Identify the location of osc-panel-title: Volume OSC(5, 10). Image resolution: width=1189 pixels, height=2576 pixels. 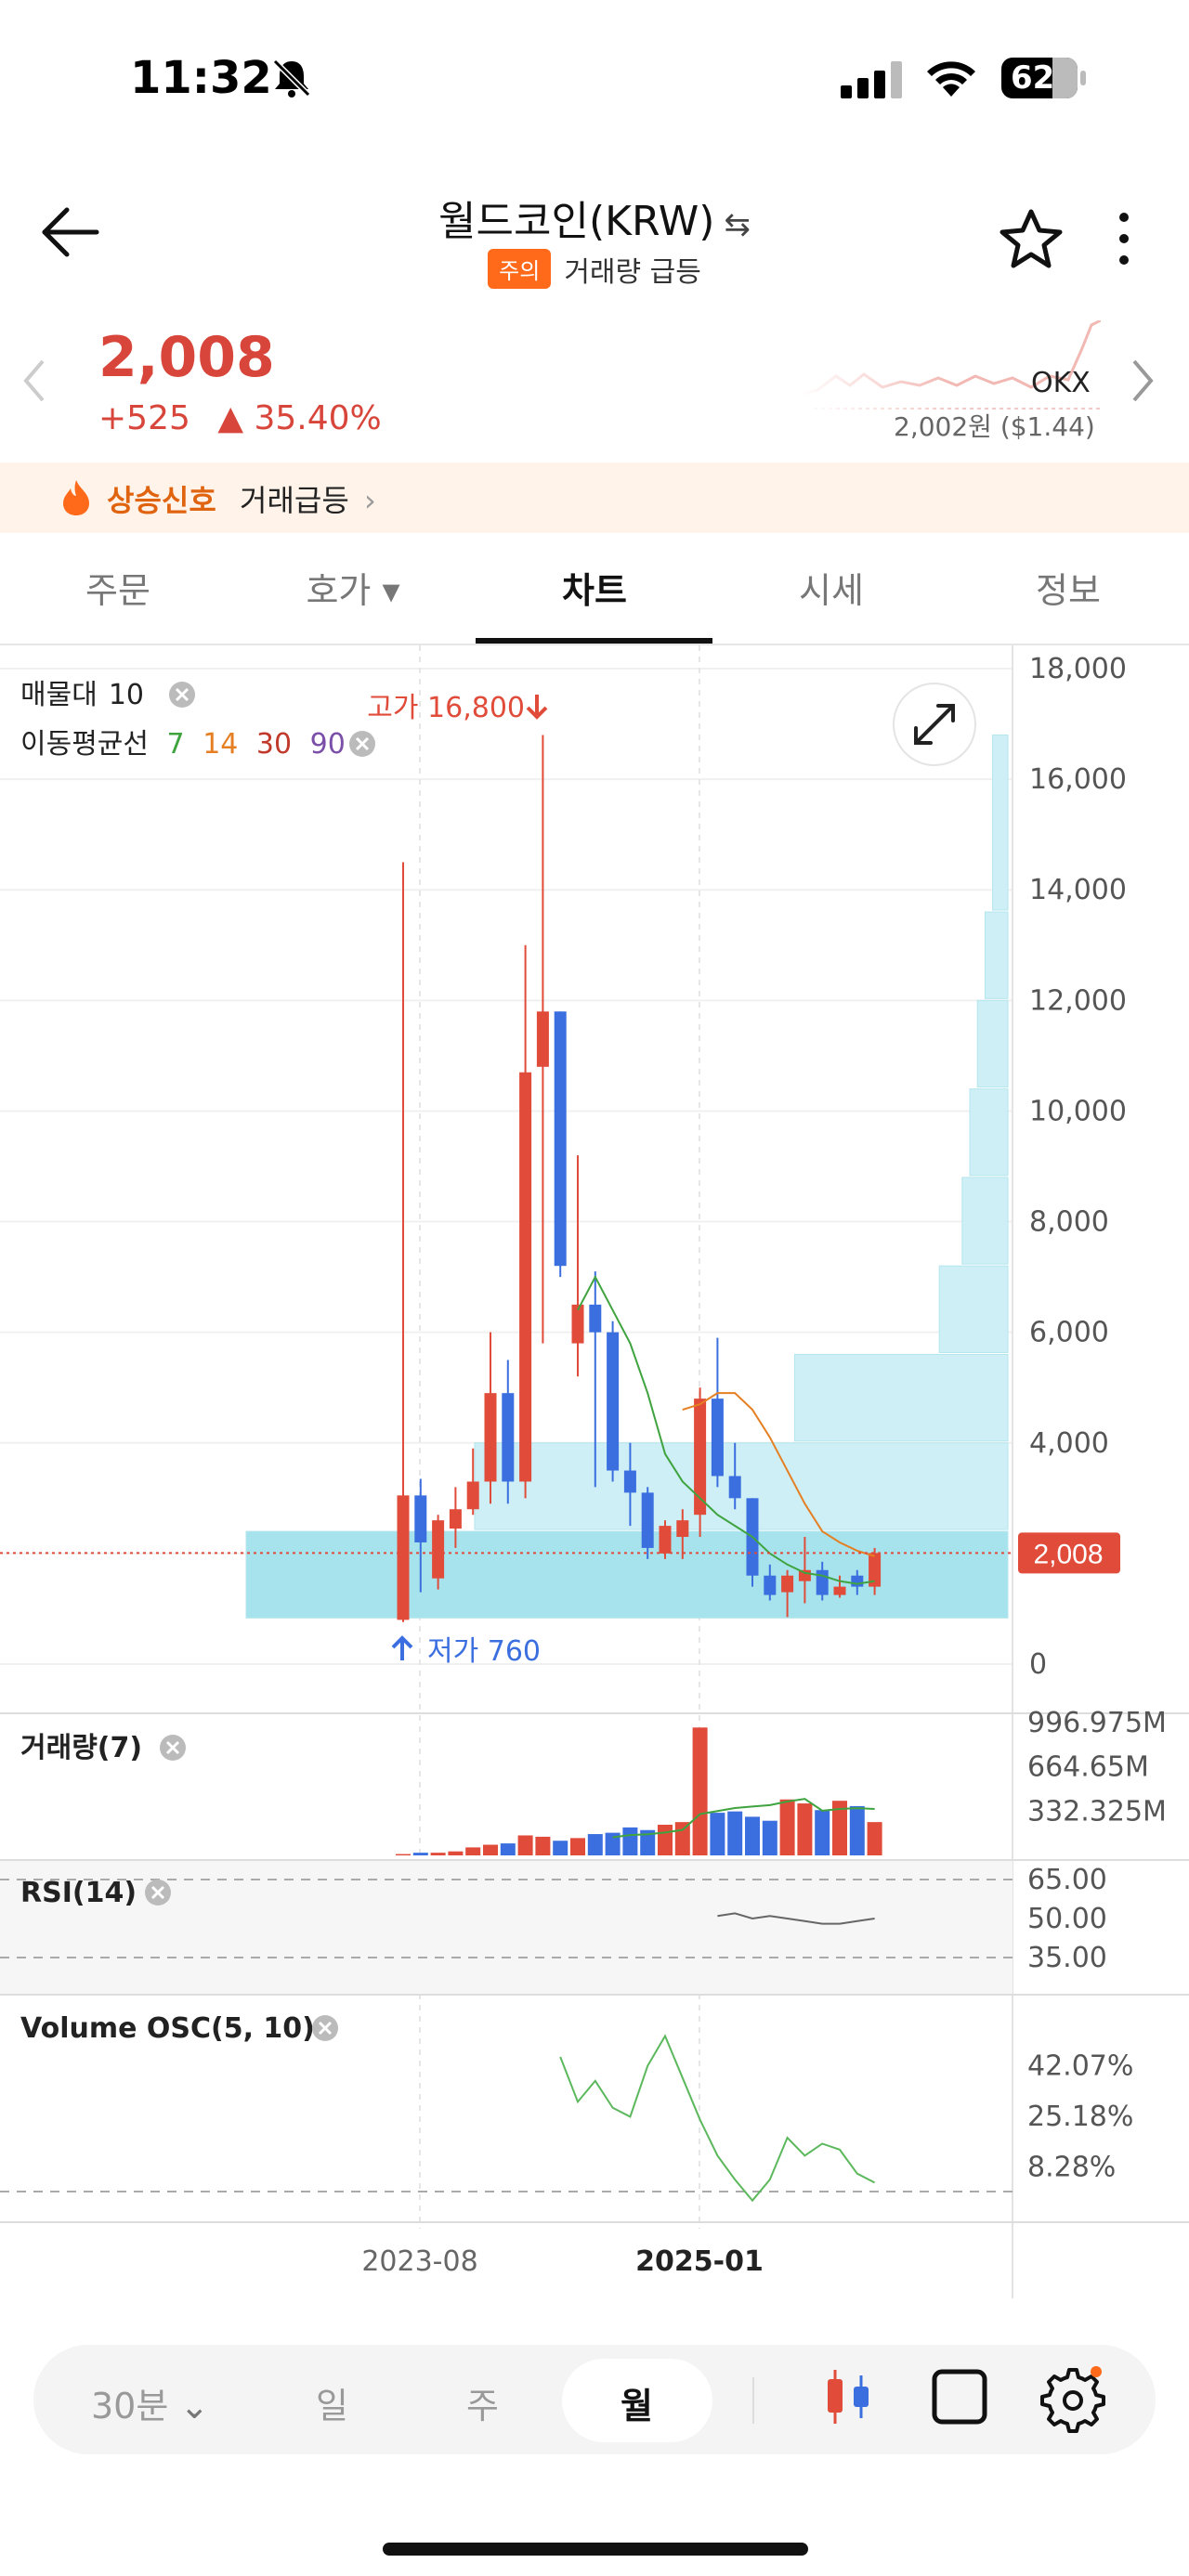
(167, 2028).